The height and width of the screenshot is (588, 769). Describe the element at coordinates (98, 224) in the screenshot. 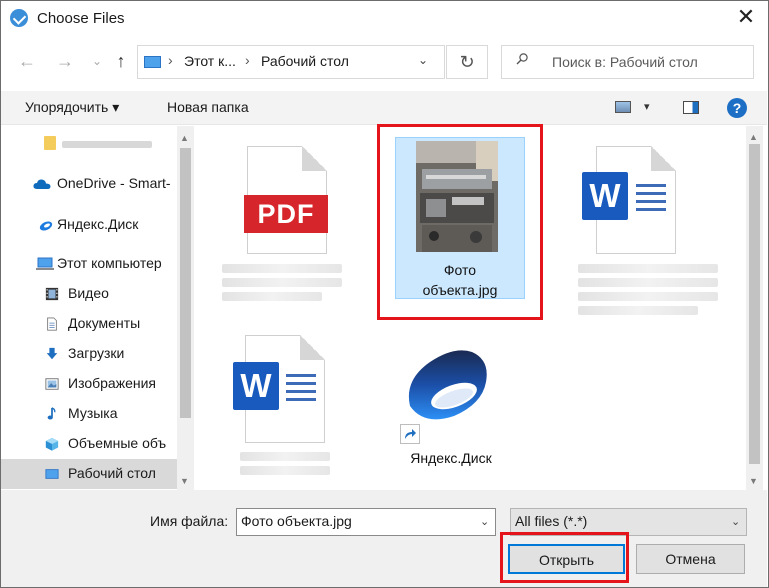

I see `sidebar-item-label: Яндекс.Диск` at that location.